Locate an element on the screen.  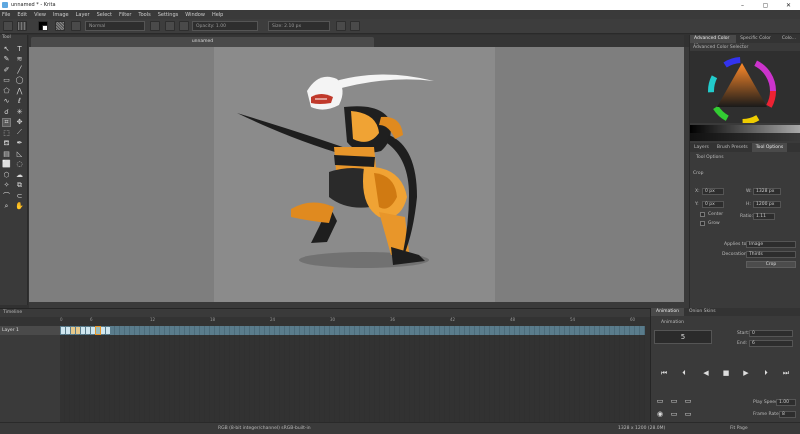
applies-to-select: Image is located at coordinates (771, 244).